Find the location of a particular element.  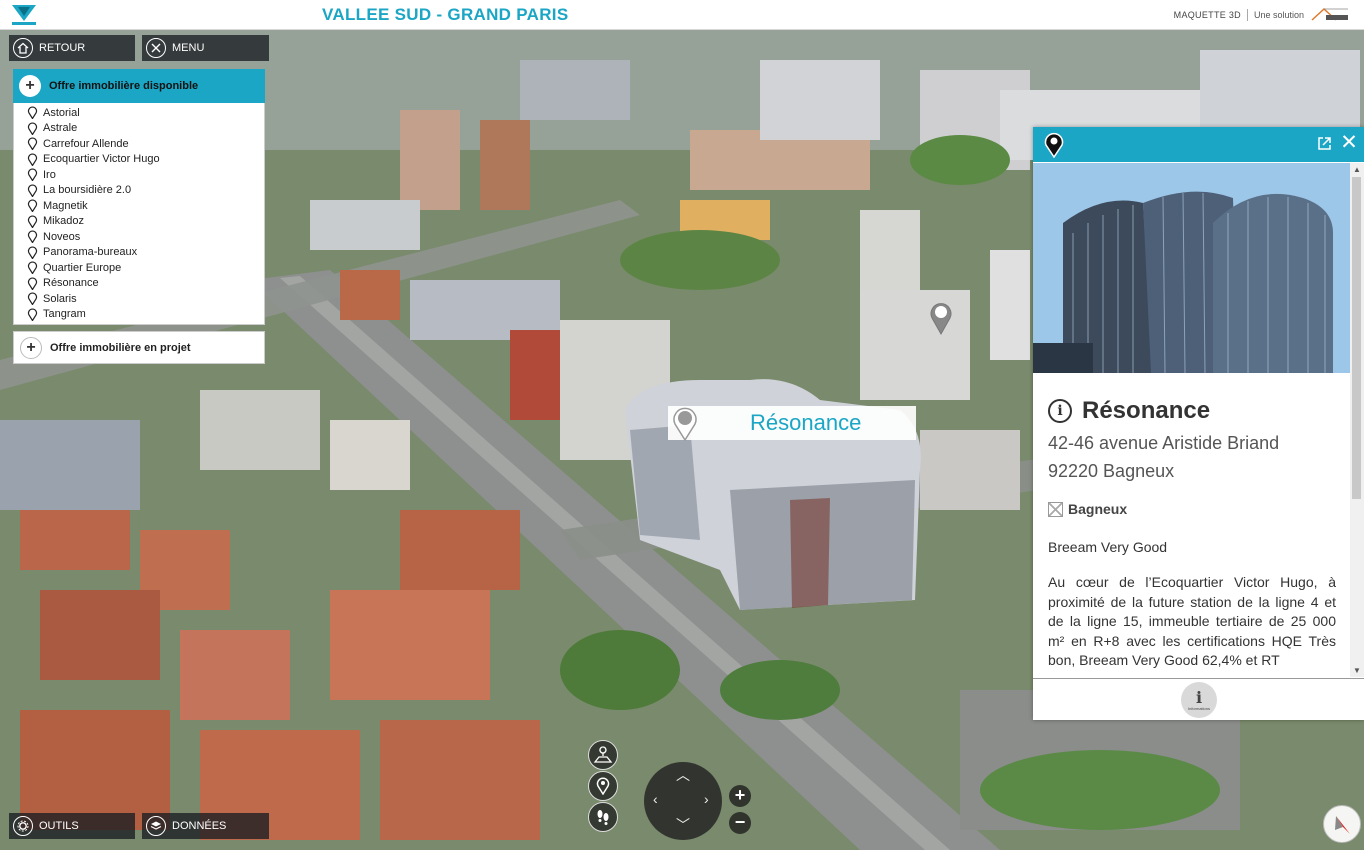

list-item-la-boursidiere: La boursidière 2.0 is located at coordinates (139, 191).